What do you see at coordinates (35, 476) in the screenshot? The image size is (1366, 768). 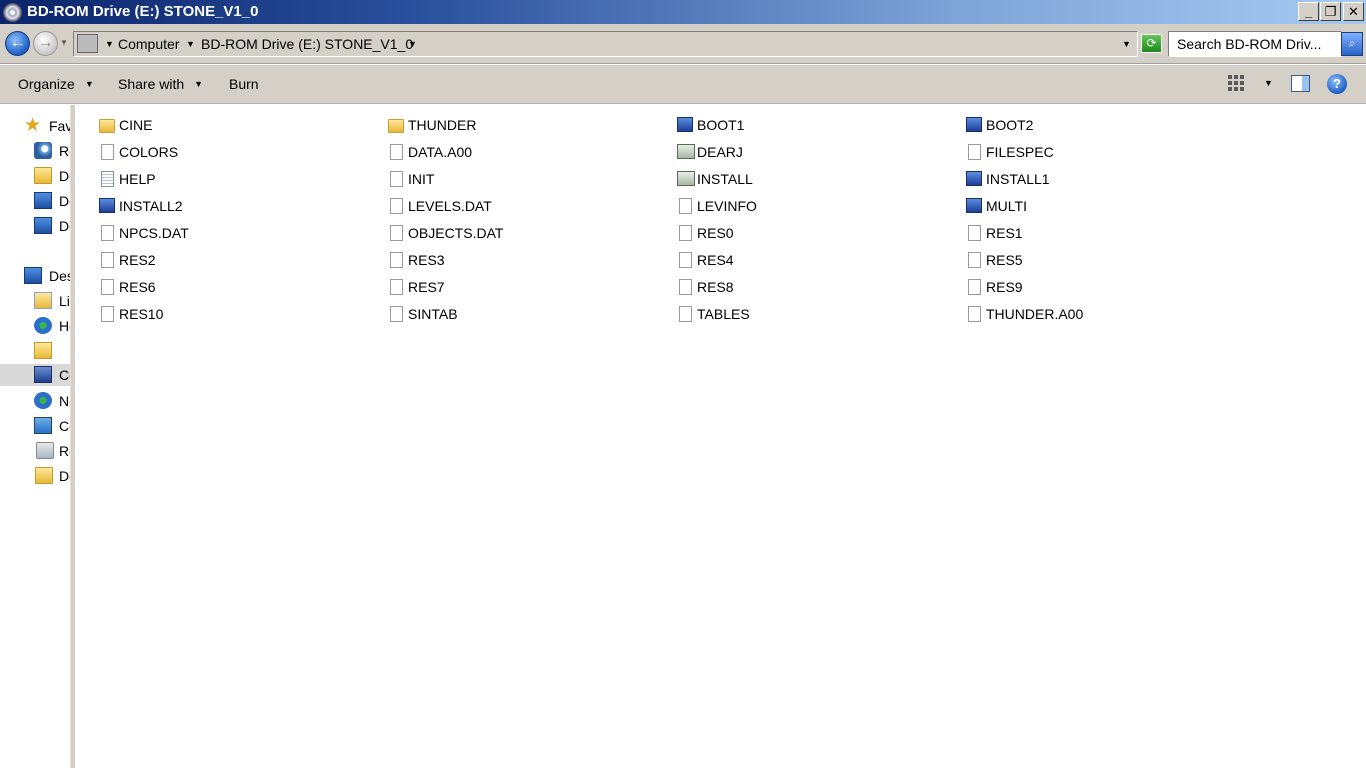 I see `nav-item-folder: Do` at bounding box center [35, 476].